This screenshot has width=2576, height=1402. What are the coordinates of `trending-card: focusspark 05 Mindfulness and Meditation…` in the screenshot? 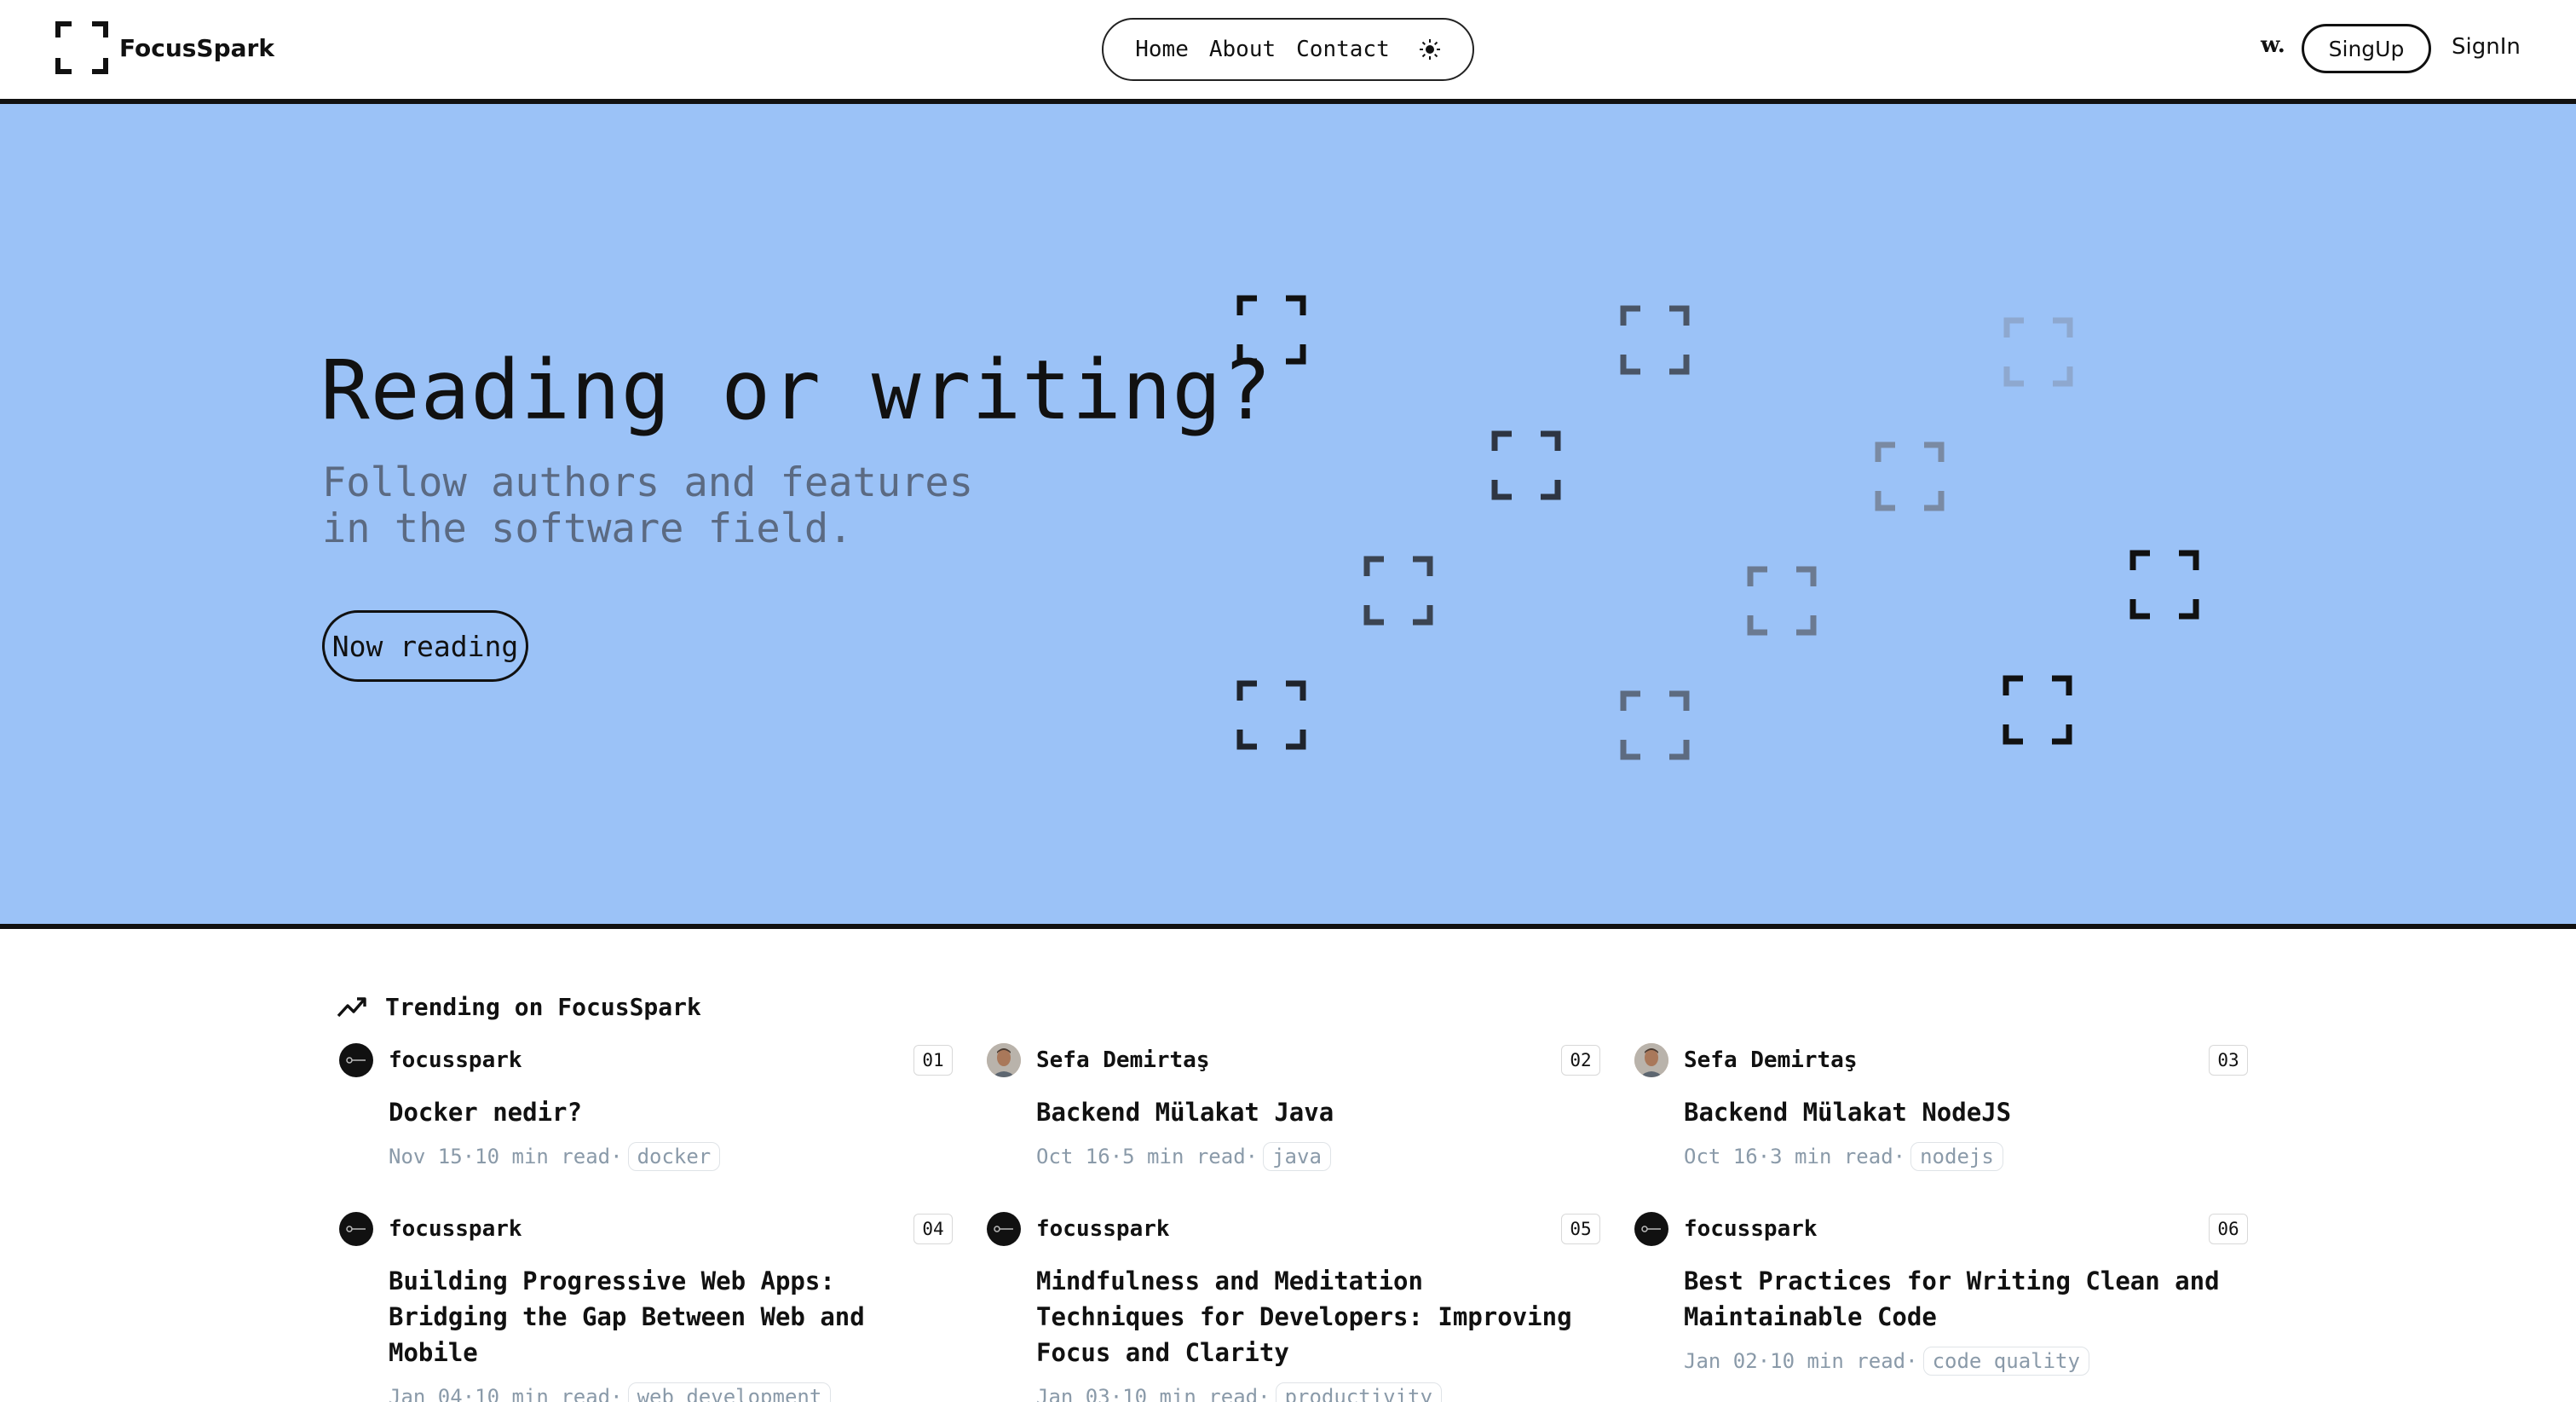 It's located at (1293, 1306).